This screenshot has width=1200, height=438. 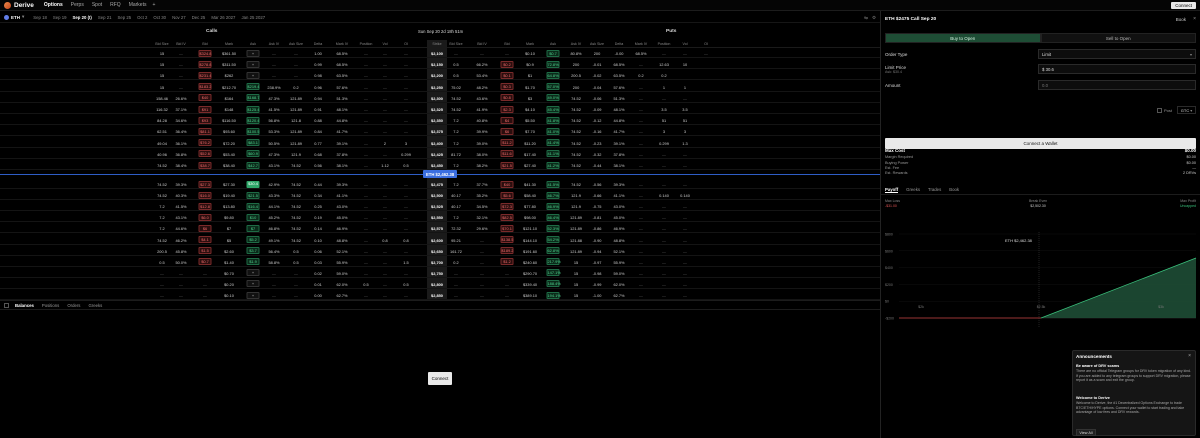 I want to click on ask-cell: 64.8%, so click(x=553, y=75).